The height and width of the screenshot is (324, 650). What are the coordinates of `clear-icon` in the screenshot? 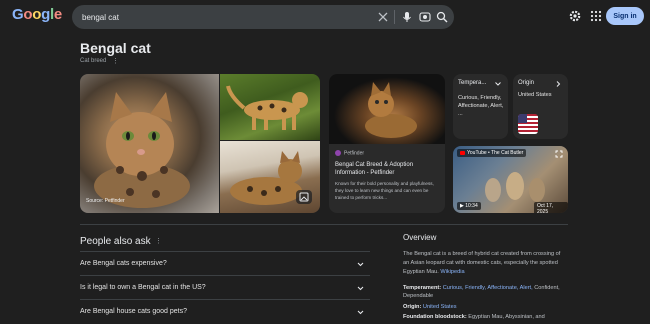 It's located at (383, 17).